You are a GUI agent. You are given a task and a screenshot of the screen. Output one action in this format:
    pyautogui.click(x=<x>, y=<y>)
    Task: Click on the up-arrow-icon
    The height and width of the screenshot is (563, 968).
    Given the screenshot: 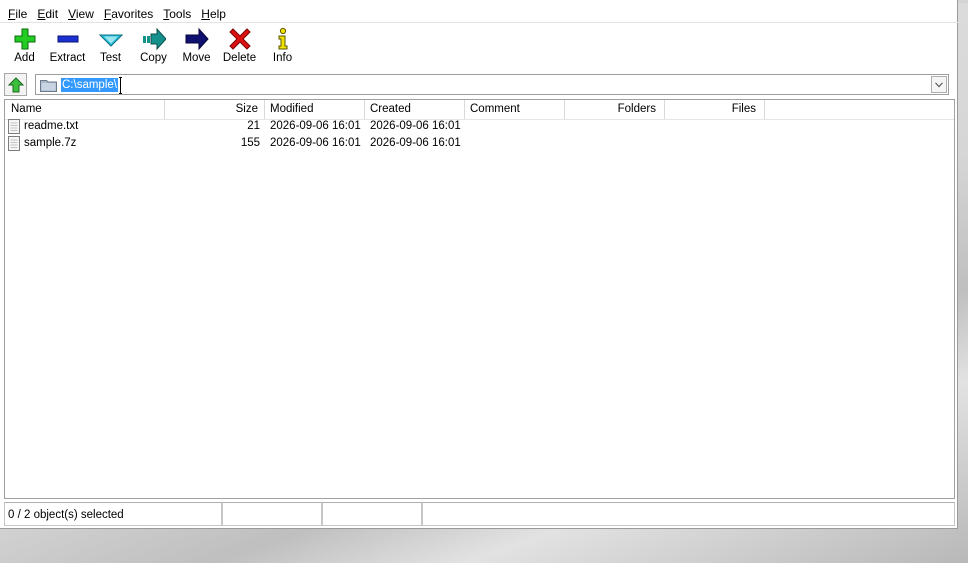 What is the action you would take?
    pyautogui.click(x=16, y=85)
    